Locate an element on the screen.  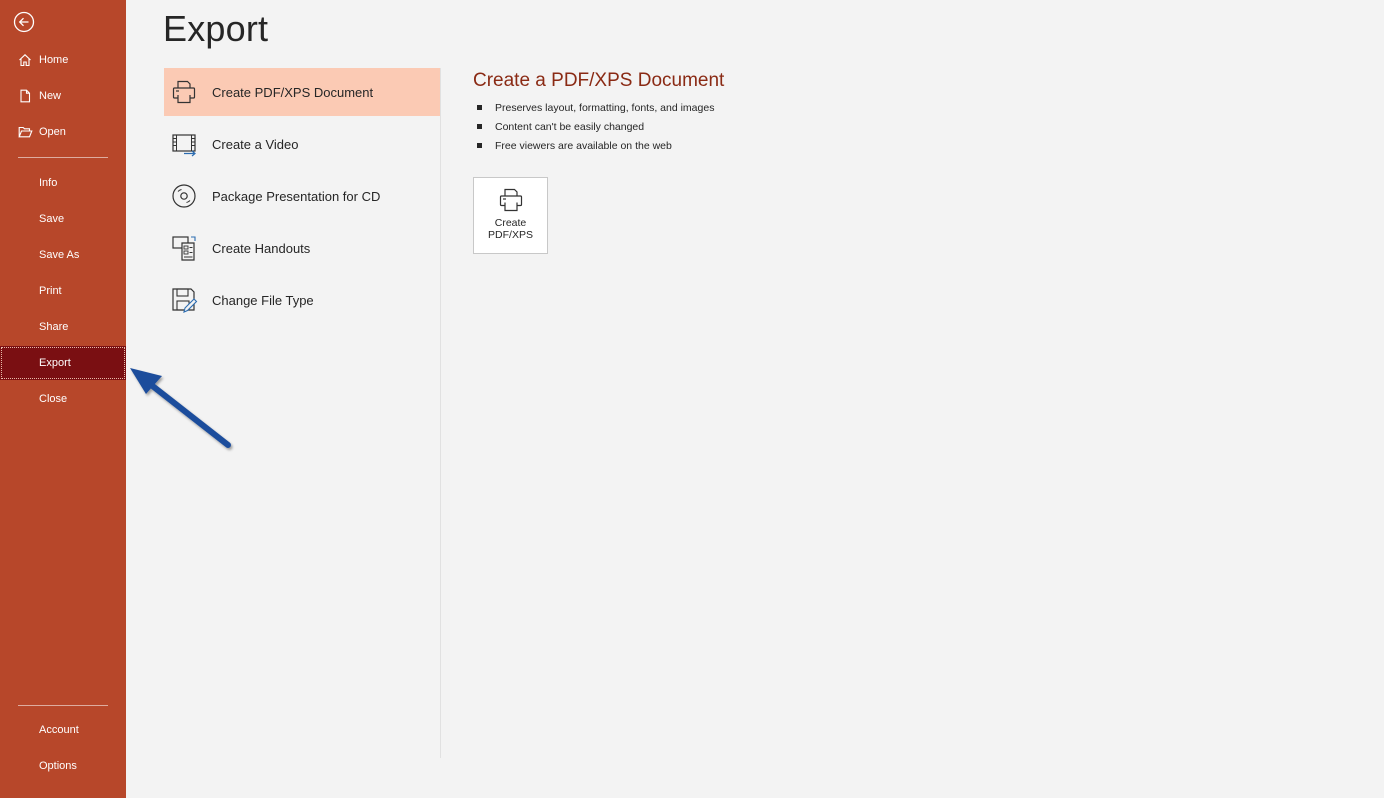
sidebar-item-save: Save is located at coordinates (63, 219).